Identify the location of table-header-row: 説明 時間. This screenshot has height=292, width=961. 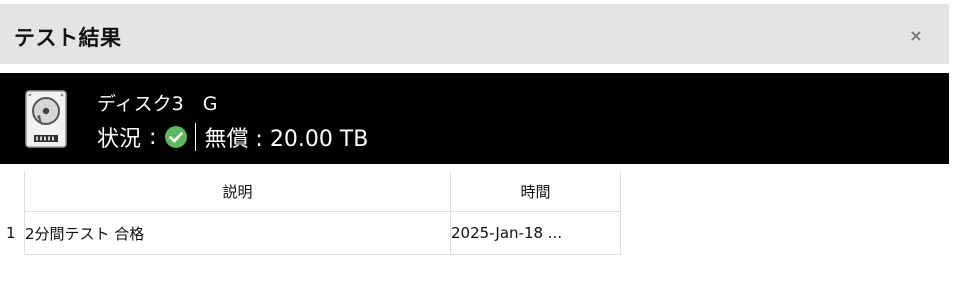
(310, 192).